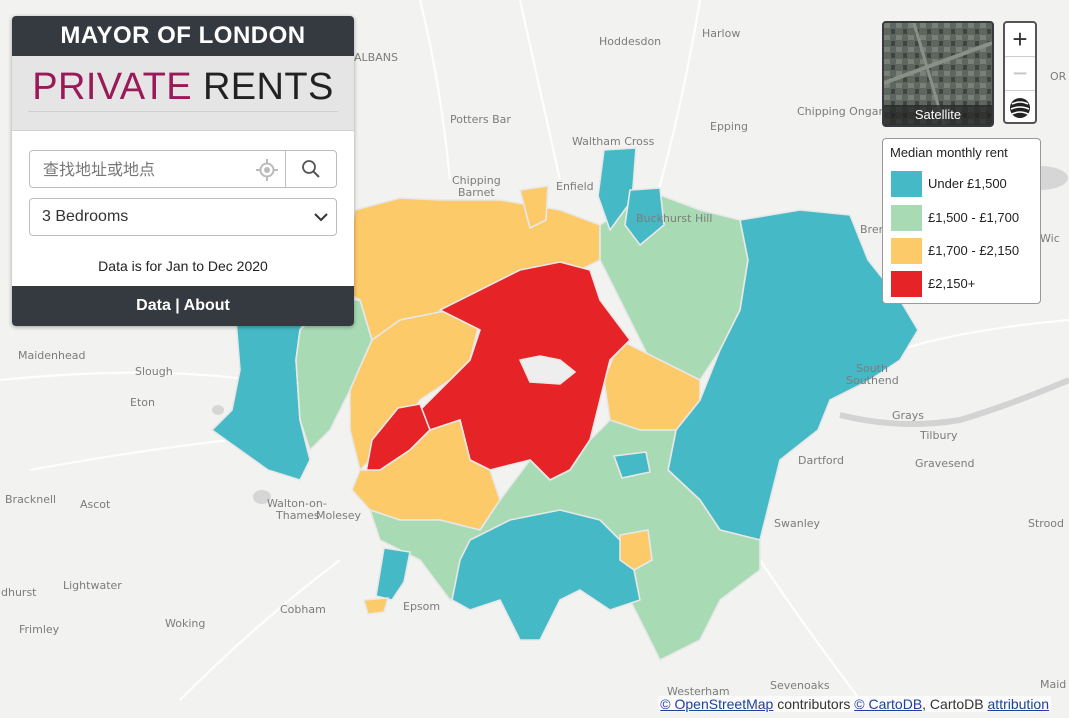 Image resolution: width=1069 pixels, height=718 pixels. What do you see at coordinates (1046, 523) in the screenshot?
I see `svg-text: Strood` at bounding box center [1046, 523].